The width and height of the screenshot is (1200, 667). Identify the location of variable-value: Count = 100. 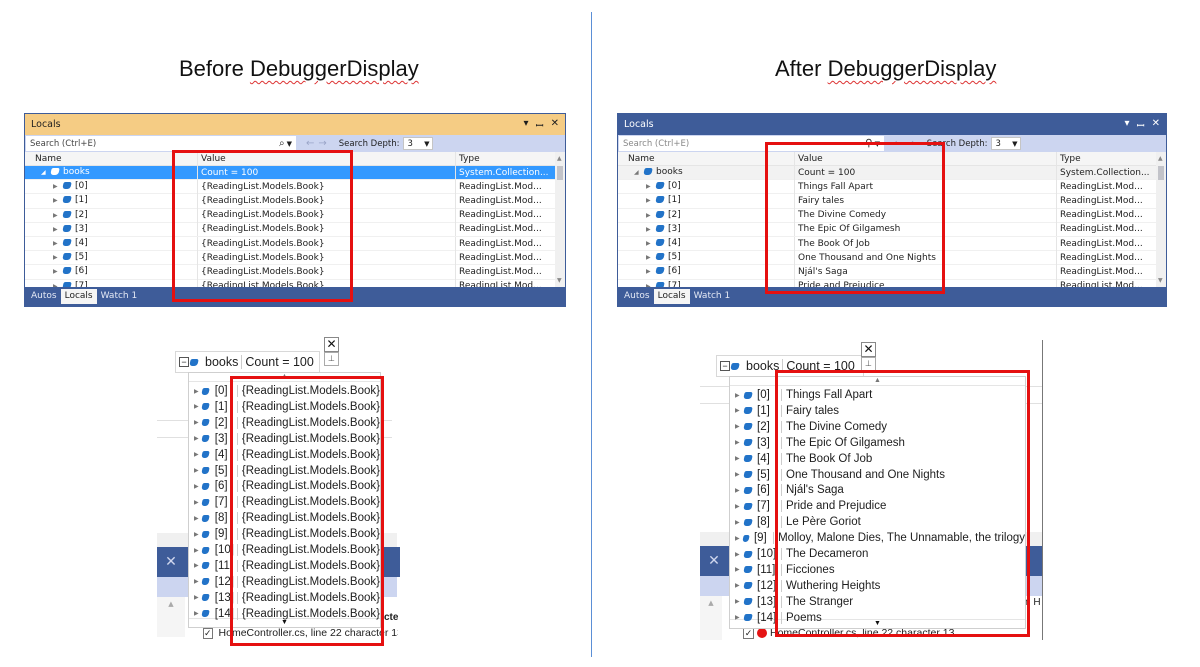
(925, 172).